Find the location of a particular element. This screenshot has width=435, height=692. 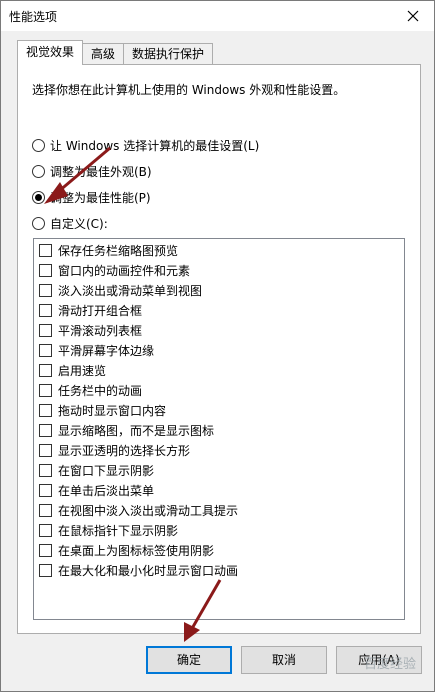

list-item: 任务栏中的动画 is located at coordinates (90, 390).